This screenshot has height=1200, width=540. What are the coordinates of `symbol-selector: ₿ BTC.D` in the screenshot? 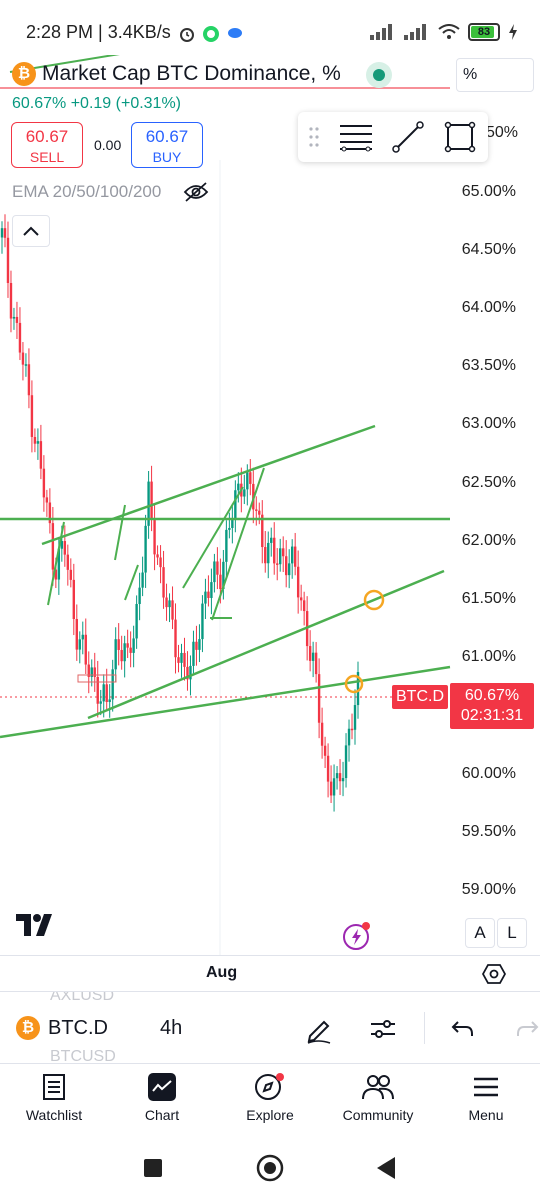 It's located at (62, 1028).